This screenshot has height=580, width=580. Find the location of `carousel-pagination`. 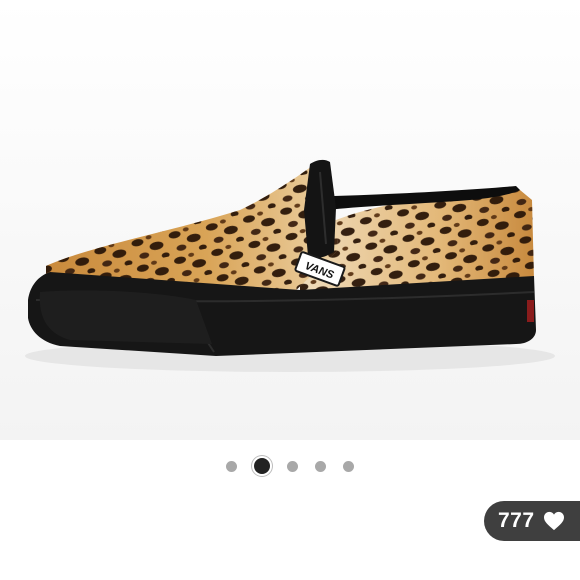

carousel-pagination is located at coordinates (290, 466).